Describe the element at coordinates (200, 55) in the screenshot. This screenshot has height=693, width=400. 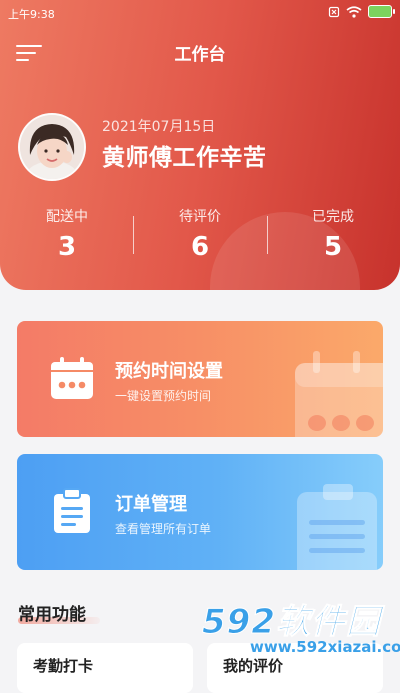
I see `page-title: 工作台` at that location.